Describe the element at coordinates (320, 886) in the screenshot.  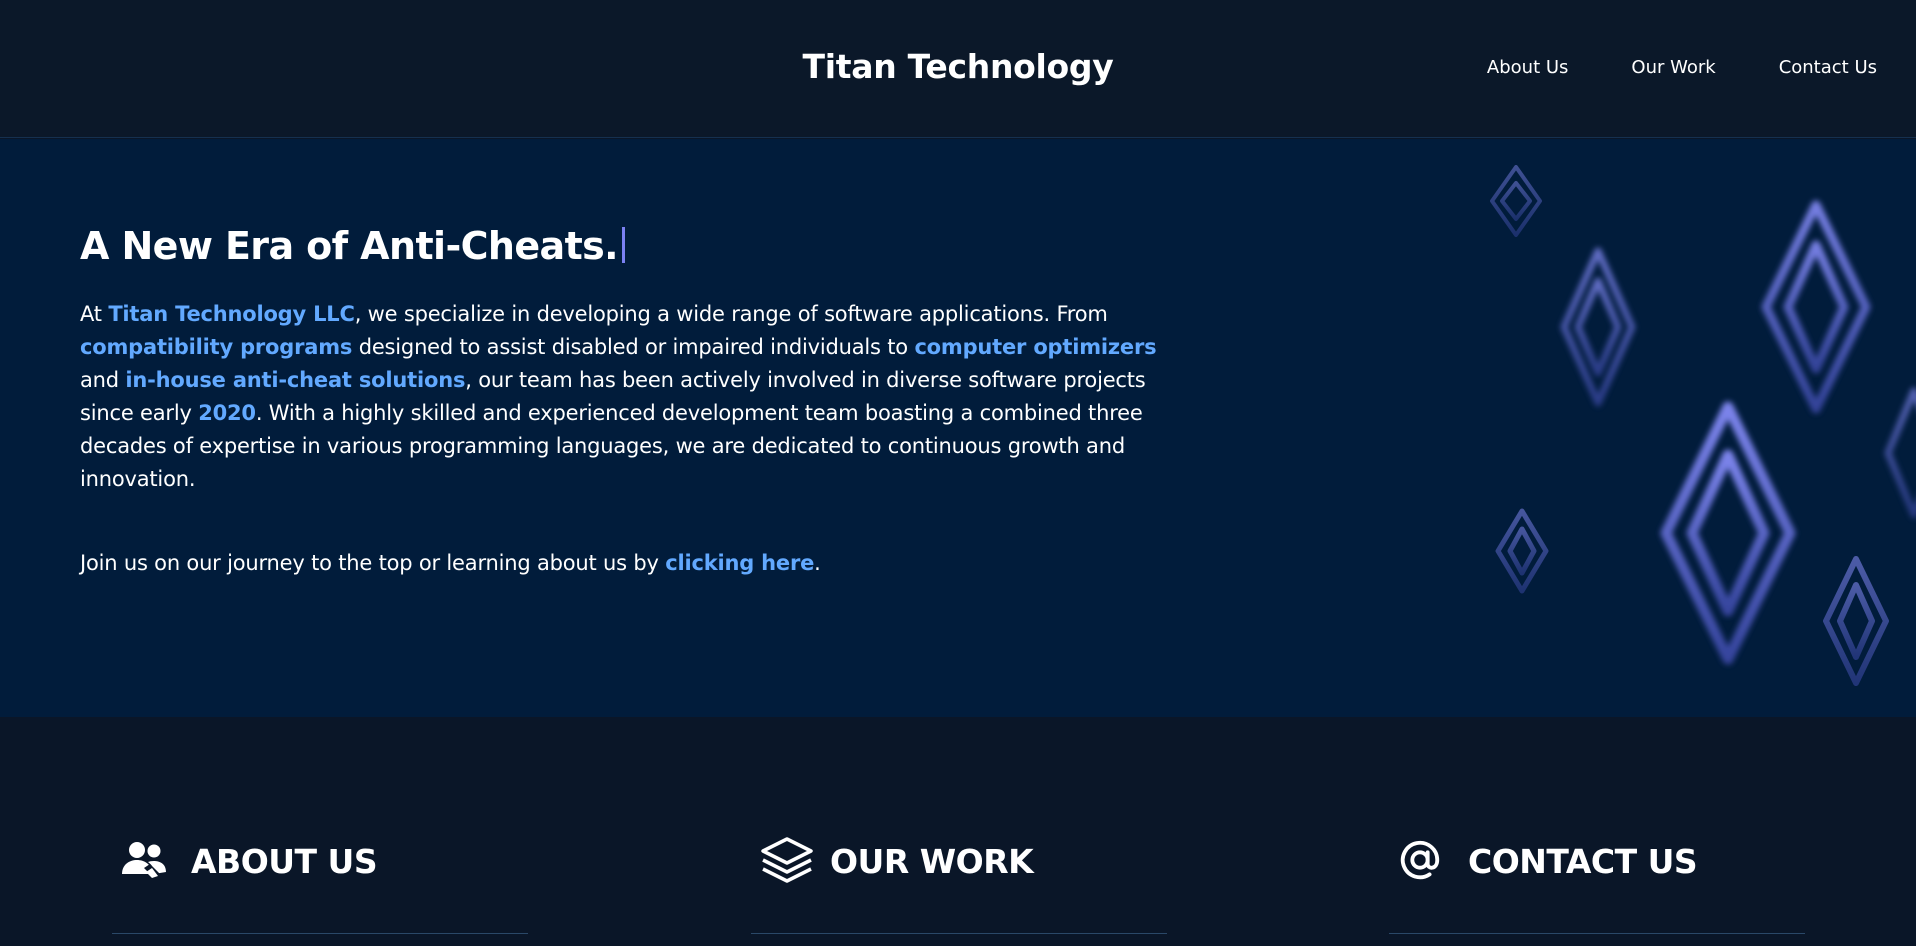
I see `feature-about-us: ABOUT US` at that location.